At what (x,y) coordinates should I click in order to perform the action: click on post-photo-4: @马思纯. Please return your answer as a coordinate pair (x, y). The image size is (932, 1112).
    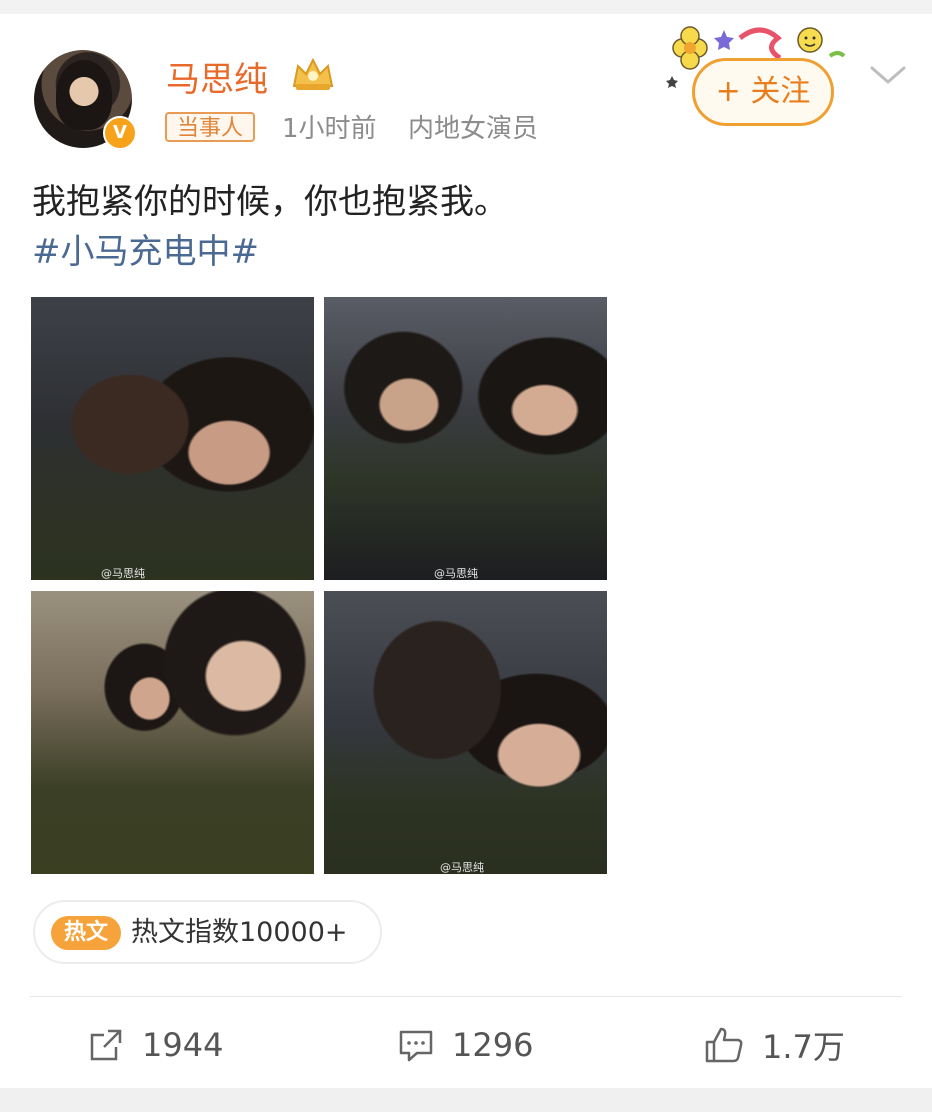
    Looking at the image, I should click on (465, 732).